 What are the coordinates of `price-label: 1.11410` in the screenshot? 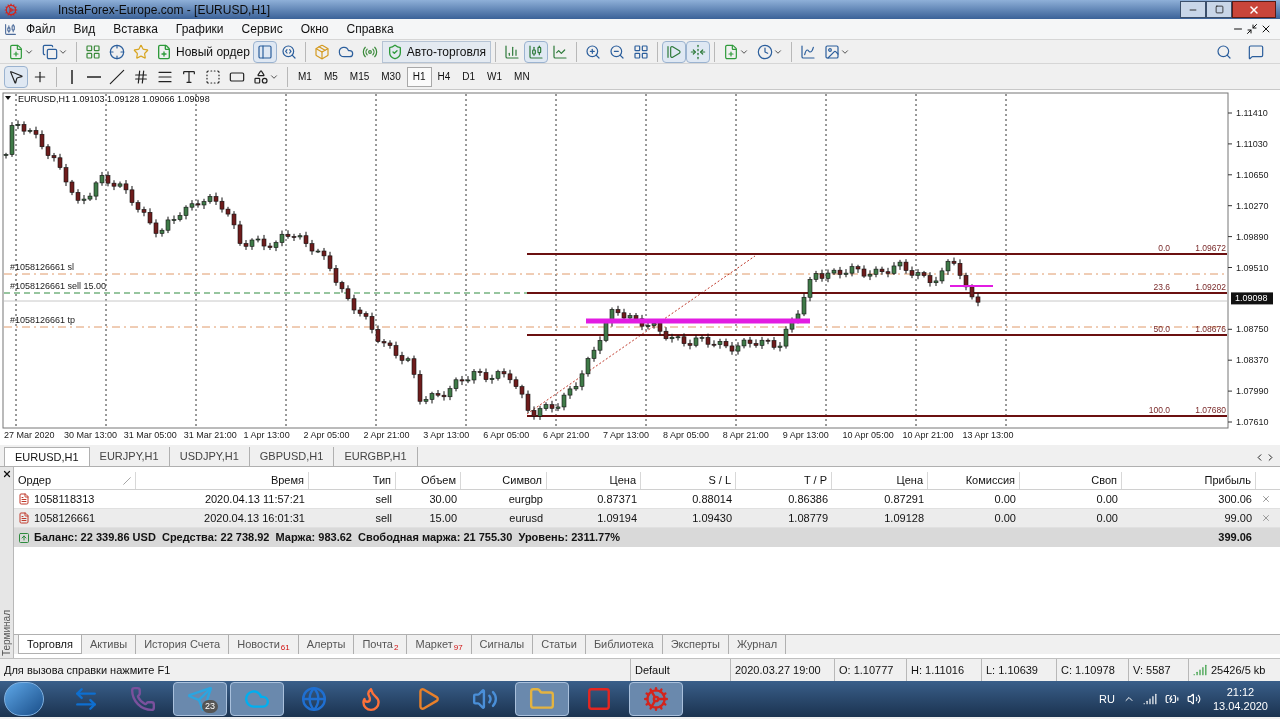 It's located at (1252, 113).